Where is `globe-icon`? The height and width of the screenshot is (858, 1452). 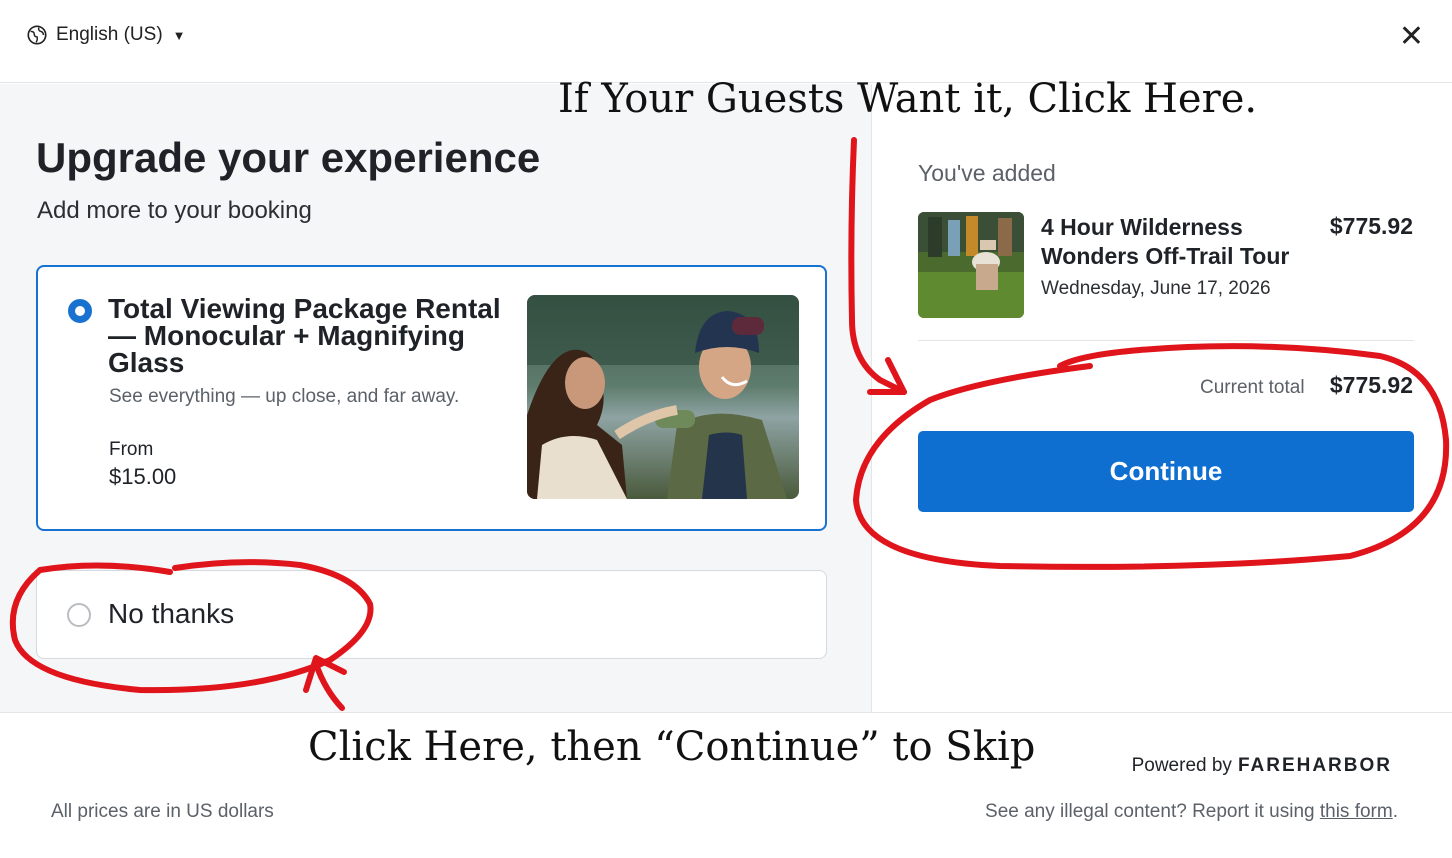
globe-icon is located at coordinates (37, 35).